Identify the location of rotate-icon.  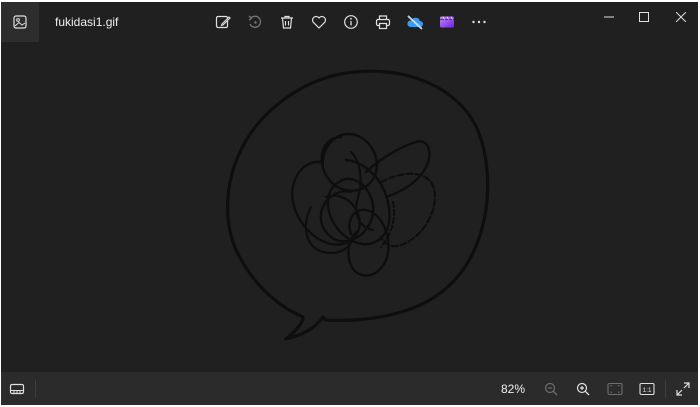
(255, 21).